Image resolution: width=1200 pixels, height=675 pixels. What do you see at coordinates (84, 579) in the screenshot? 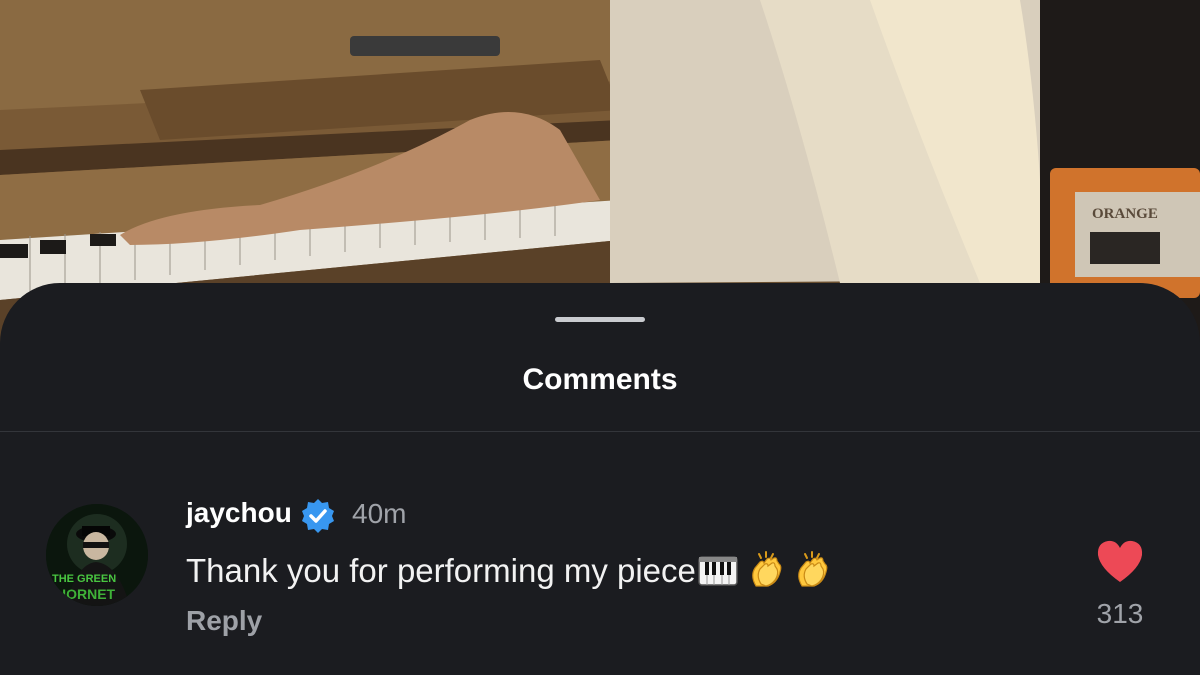
I see `avatar-text-top: THE GREEN` at bounding box center [84, 579].